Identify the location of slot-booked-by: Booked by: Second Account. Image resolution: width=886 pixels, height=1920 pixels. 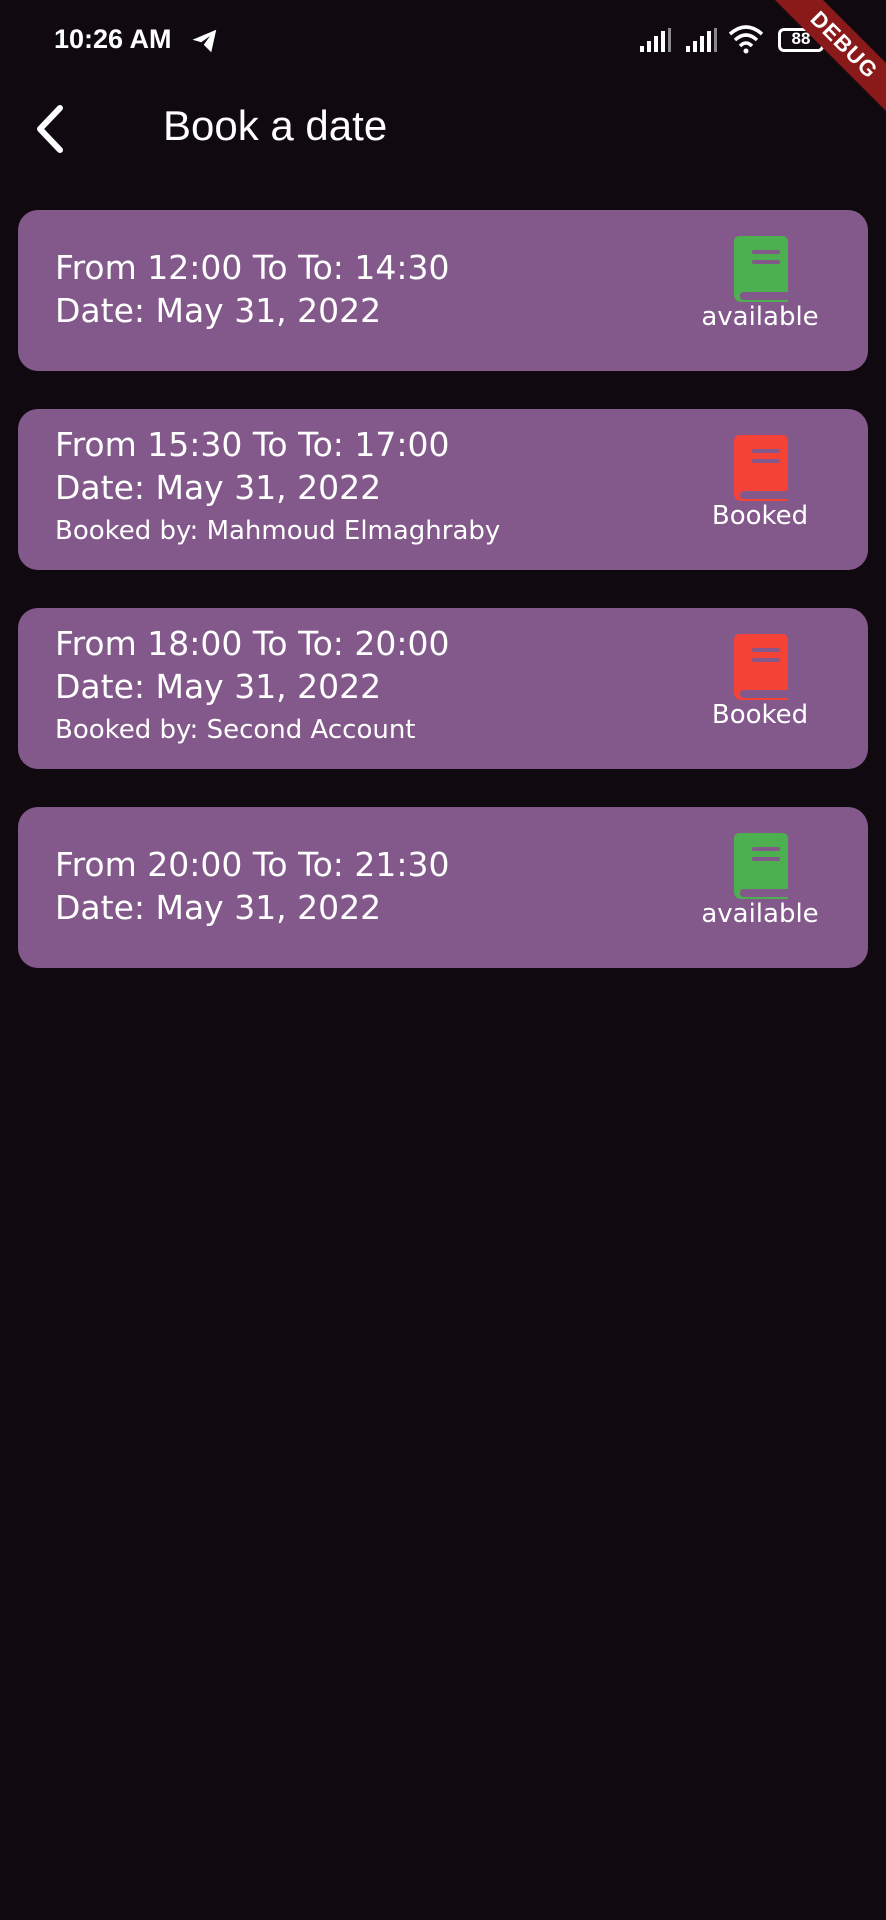
(235, 730).